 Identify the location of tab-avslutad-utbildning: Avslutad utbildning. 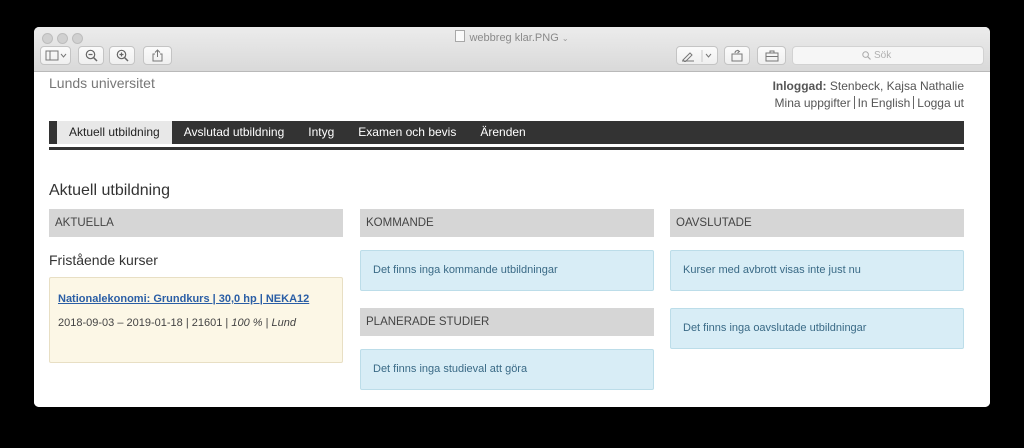
(234, 132).